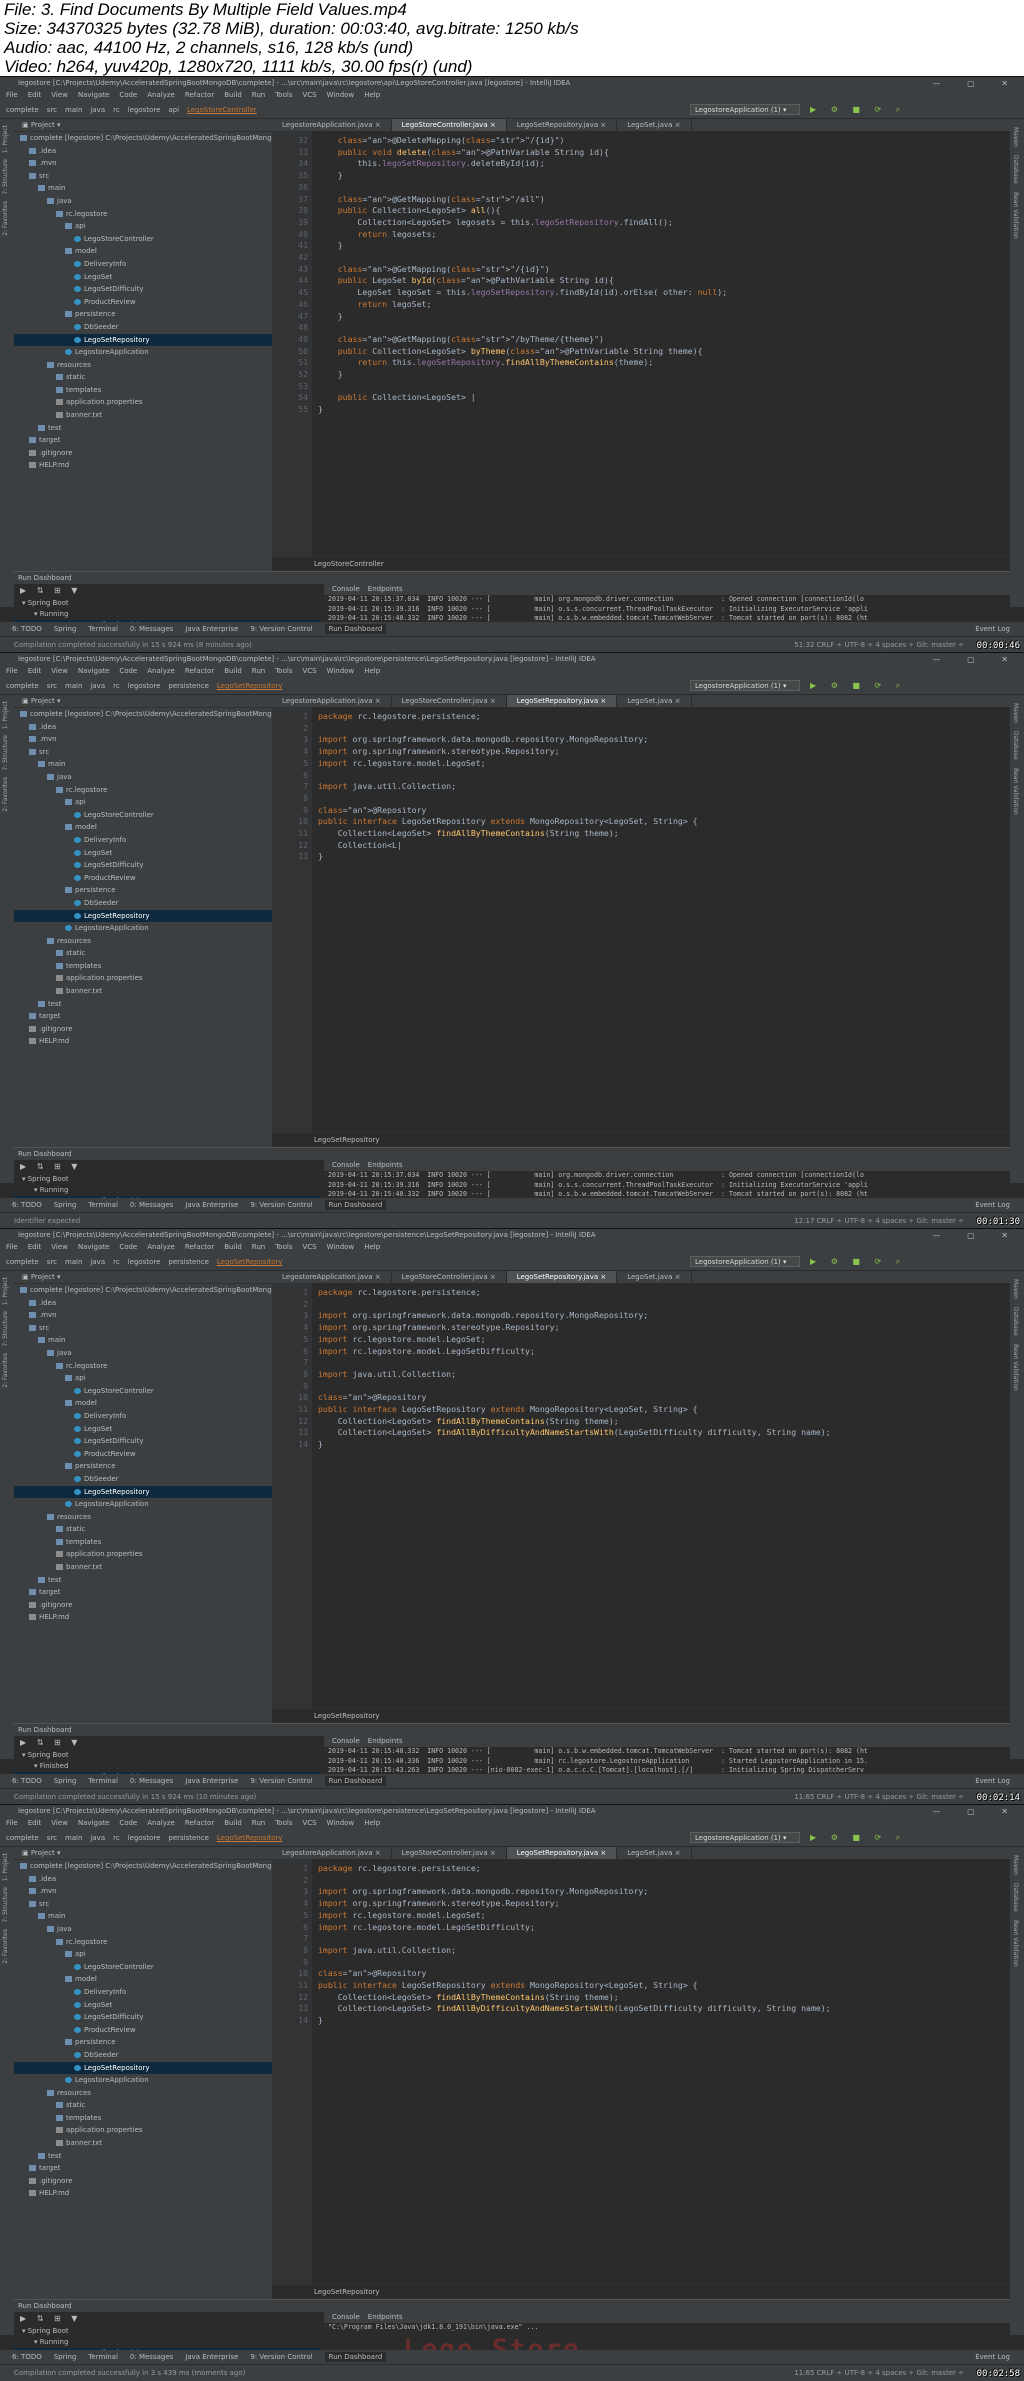 The height and width of the screenshot is (2381, 1024). Describe the element at coordinates (143, 289) in the screenshot. I see `project-tree-item: LegoSetDifficulty` at that location.